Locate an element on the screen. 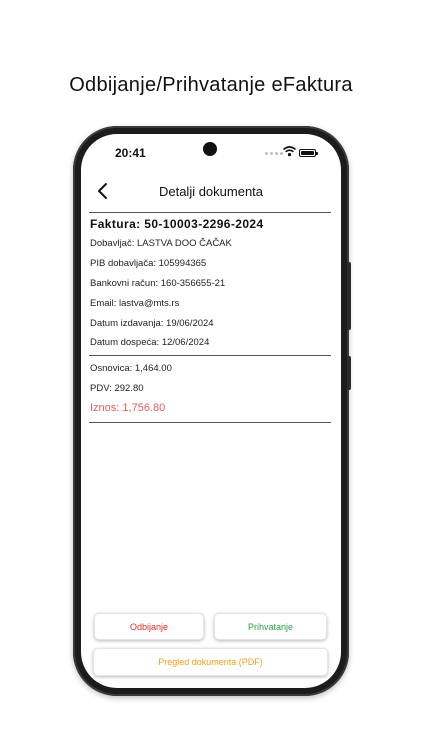  power-button is located at coordinates (349, 373).